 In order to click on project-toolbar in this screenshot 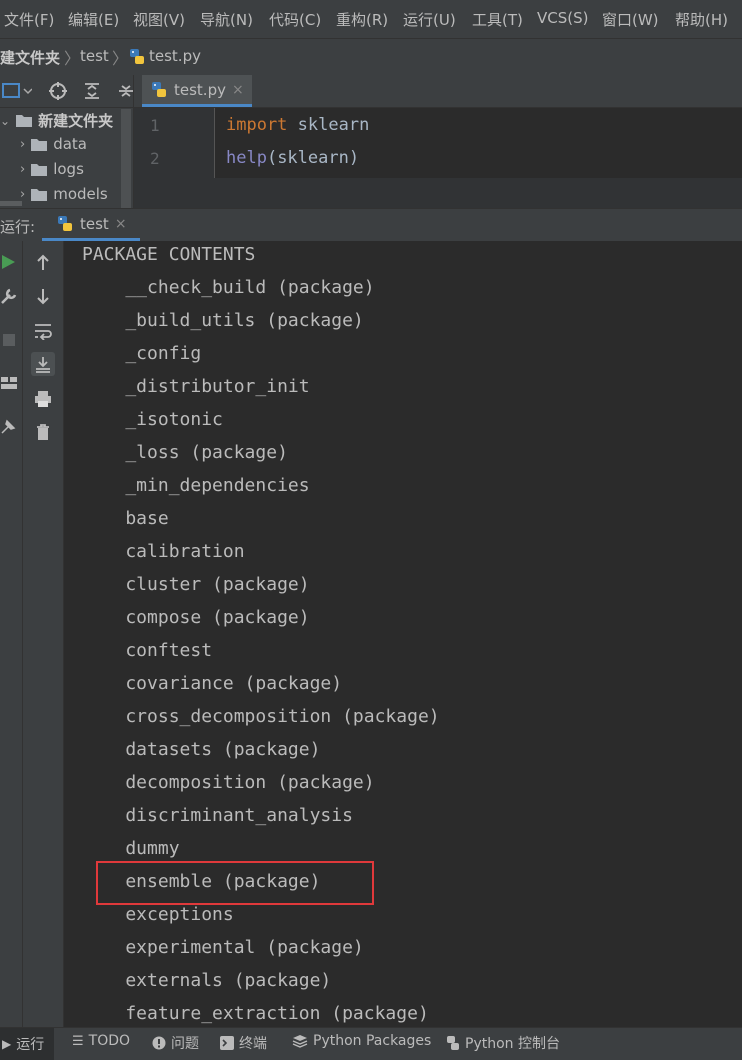, I will do `click(66, 91)`.